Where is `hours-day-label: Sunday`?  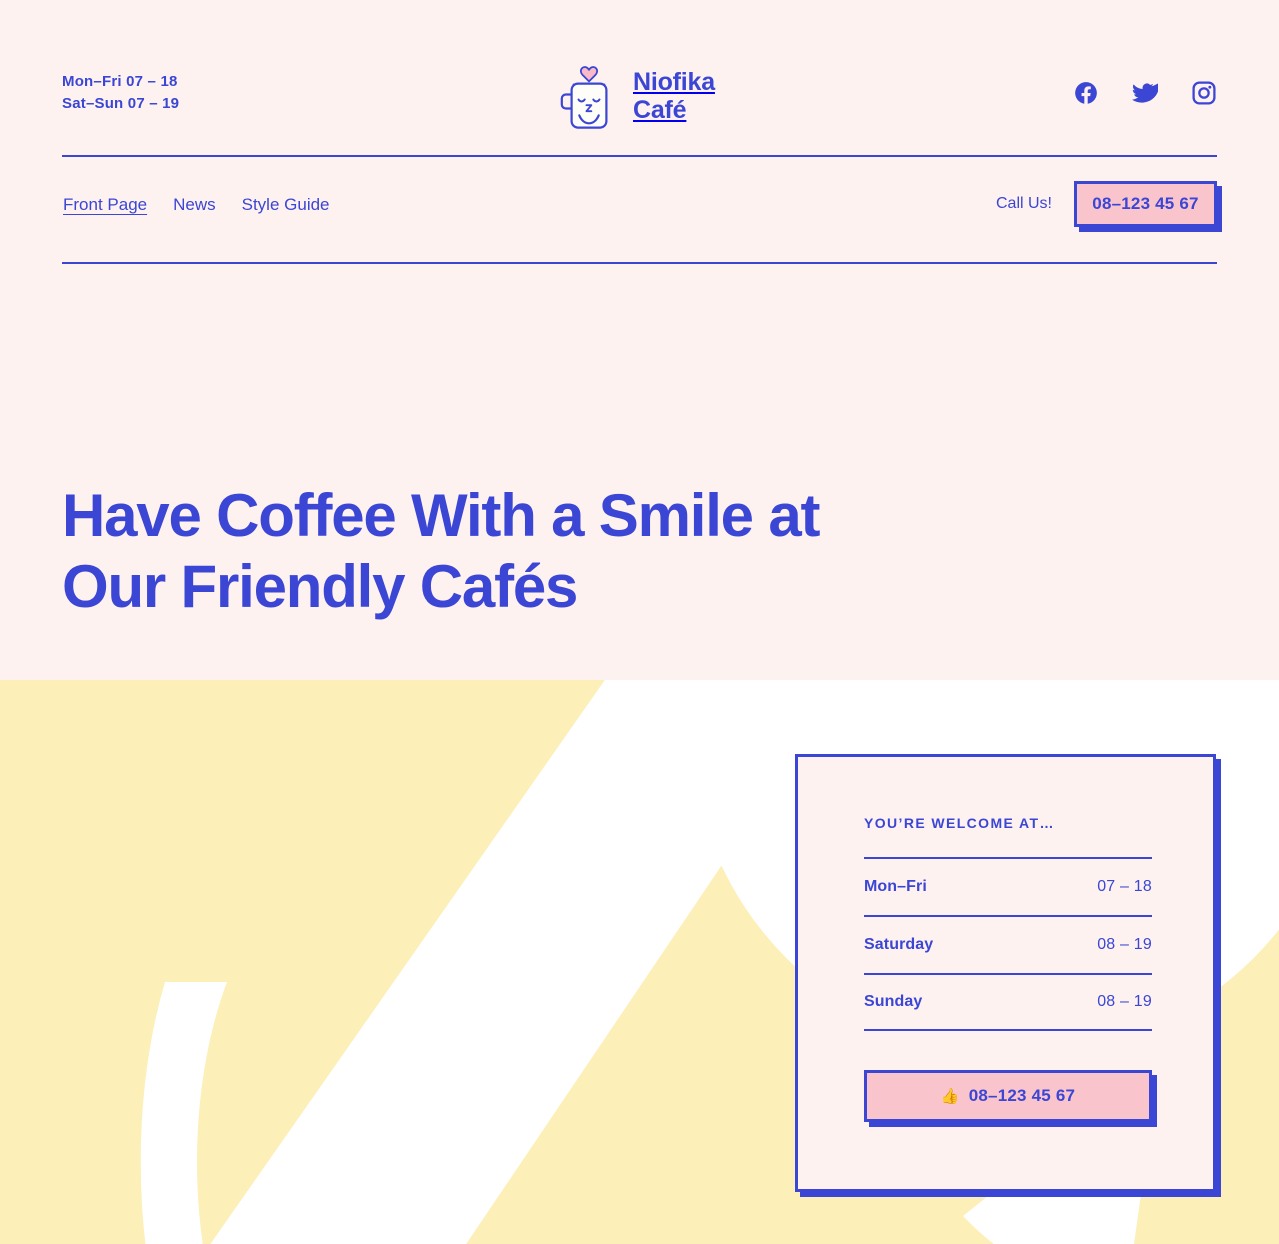
hours-day-label: Sunday is located at coordinates (893, 1001).